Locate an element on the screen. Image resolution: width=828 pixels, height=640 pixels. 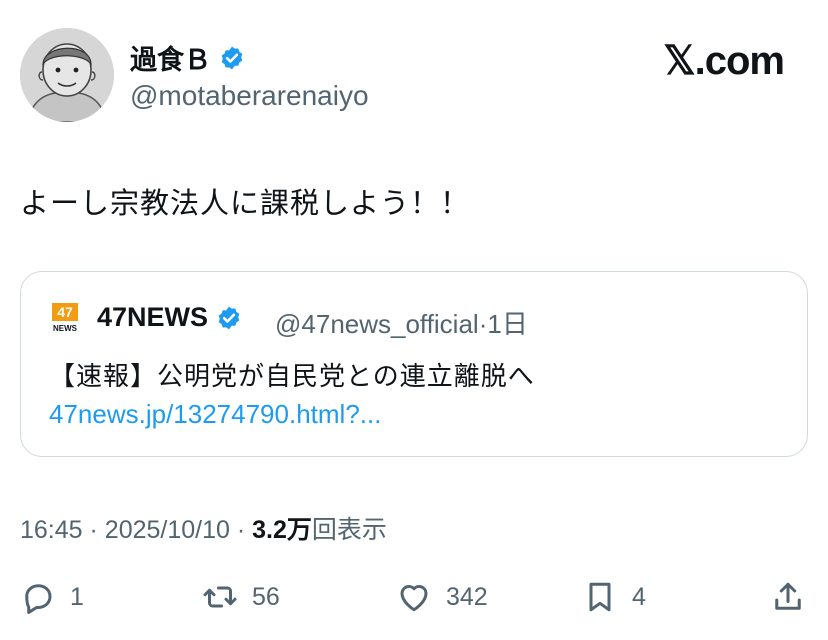
quoted-author-handle: @47news_official is located at coordinates (377, 324).